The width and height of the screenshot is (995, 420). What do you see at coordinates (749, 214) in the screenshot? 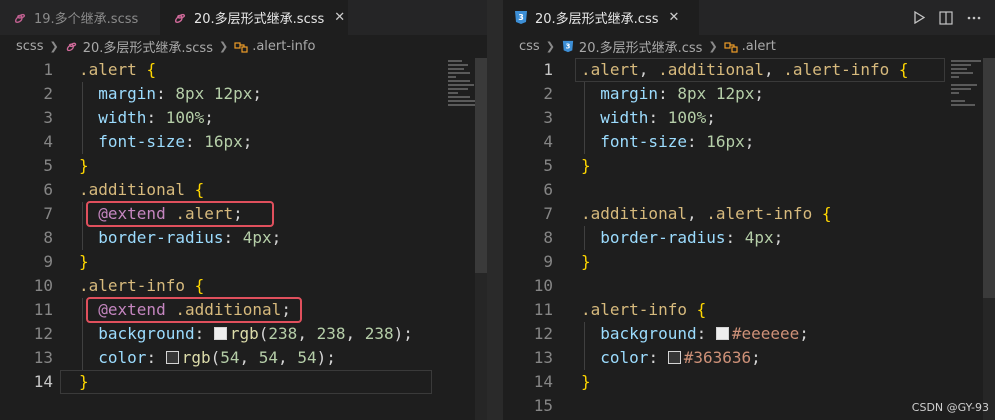
I see `code-line: 7 .additional, .alert-info {` at bounding box center [749, 214].